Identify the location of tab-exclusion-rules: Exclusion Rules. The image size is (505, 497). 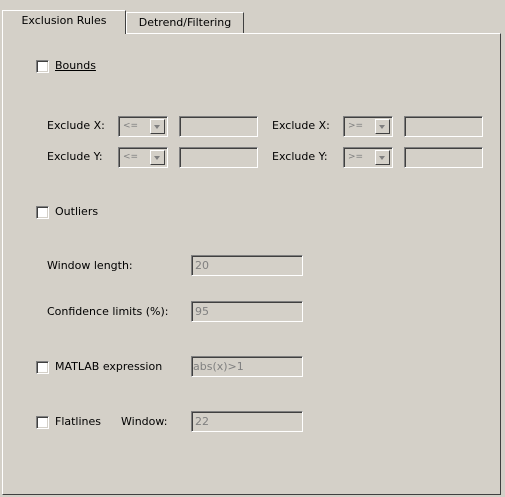
(64, 22).